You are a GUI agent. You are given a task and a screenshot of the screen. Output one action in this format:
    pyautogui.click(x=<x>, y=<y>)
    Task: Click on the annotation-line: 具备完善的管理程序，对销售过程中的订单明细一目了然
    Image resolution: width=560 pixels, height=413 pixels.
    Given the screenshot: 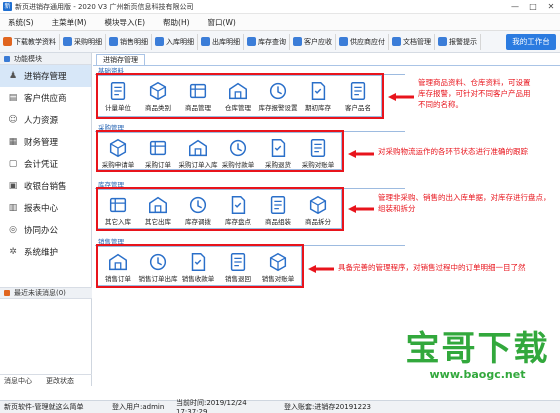 What is the action you would take?
    pyautogui.click(x=432, y=267)
    